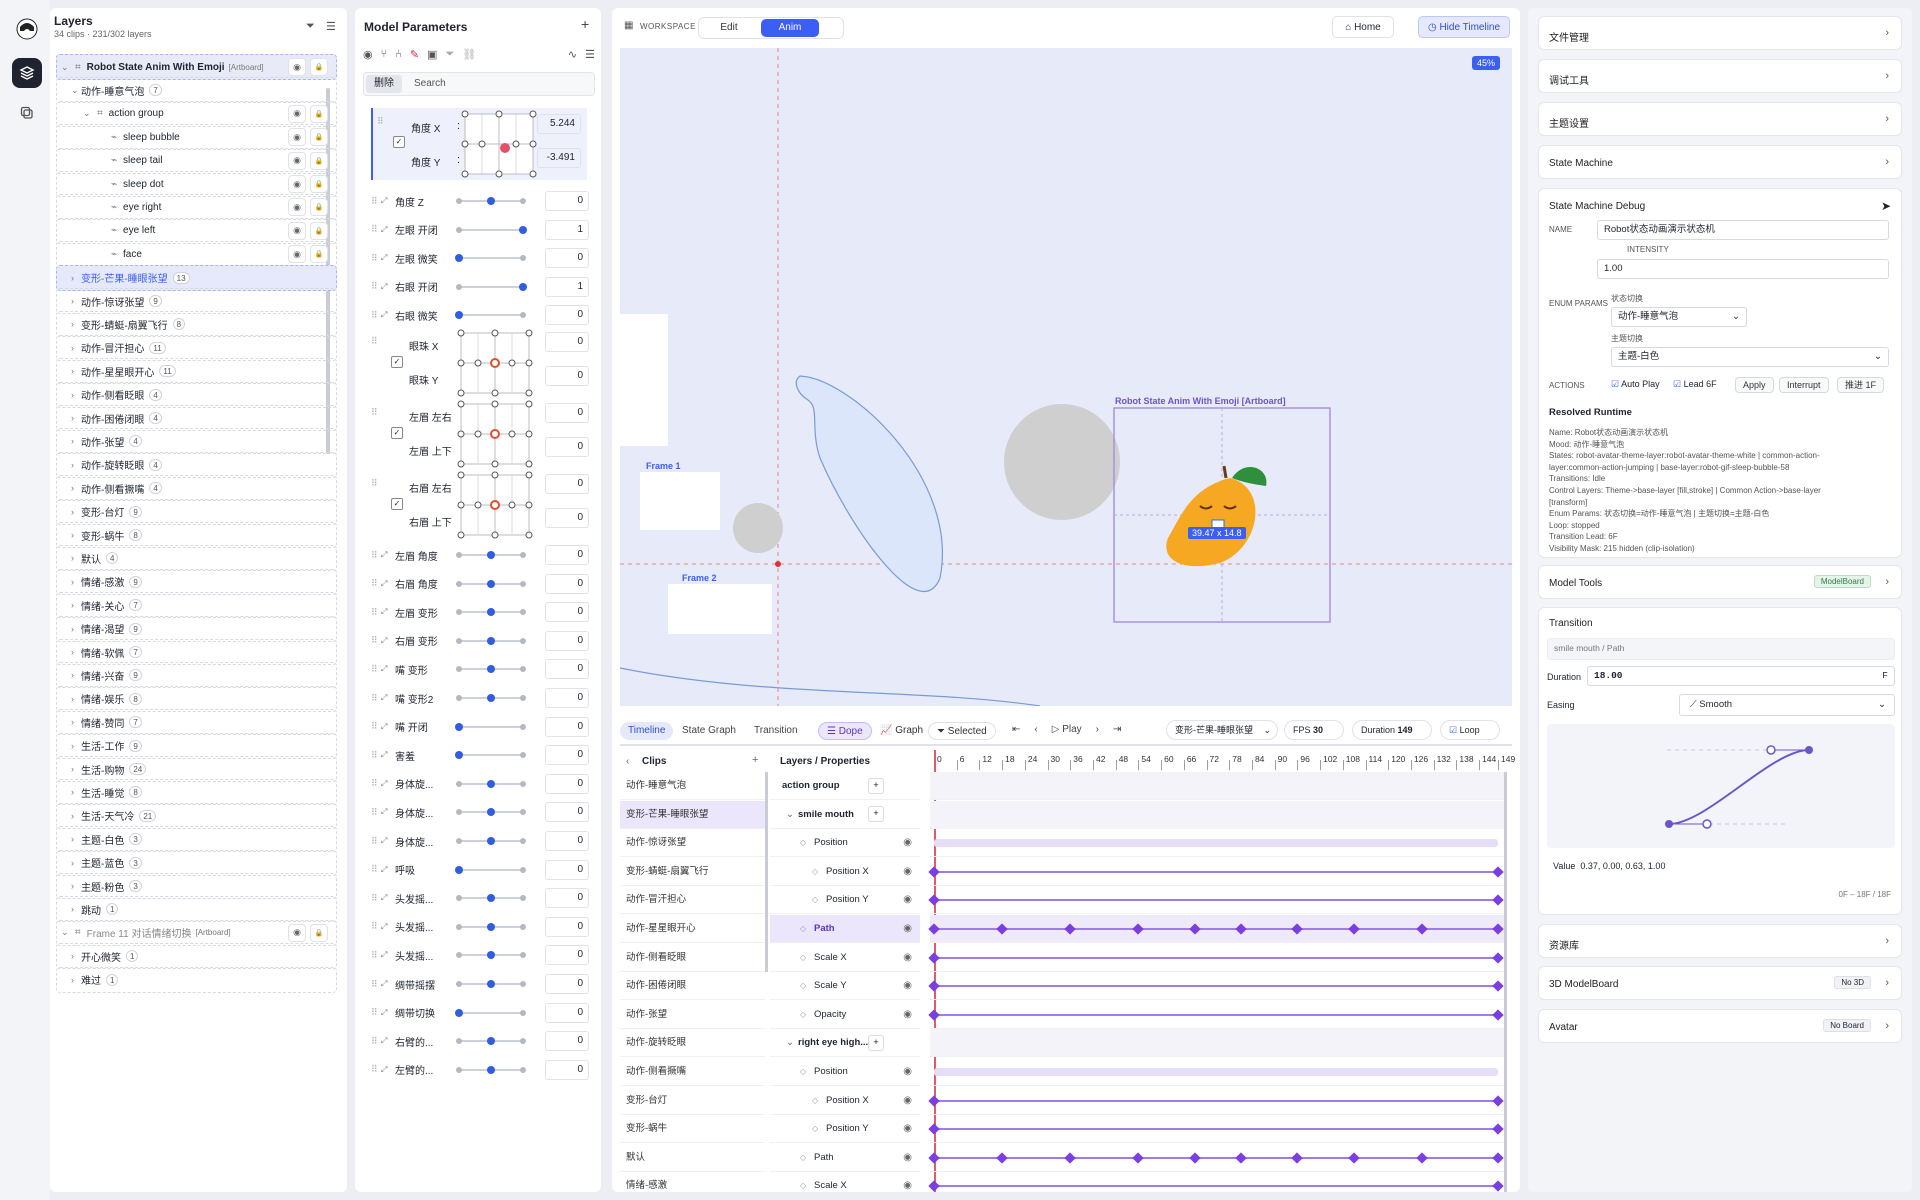 The image size is (1920, 1200). I want to click on clip-row: › 动作-星星眼开心 11, so click(196, 371).